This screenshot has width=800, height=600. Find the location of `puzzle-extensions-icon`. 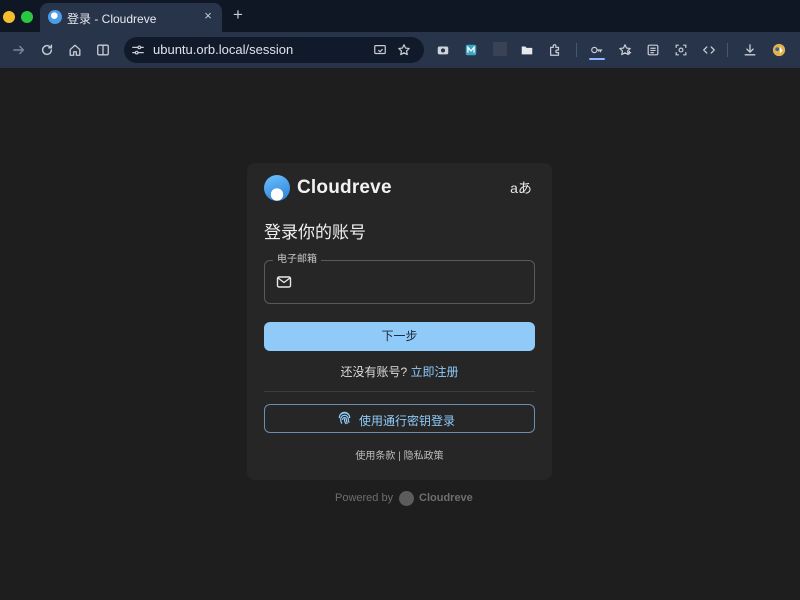

puzzle-extensions-icon is located at coordinates (555, 50).